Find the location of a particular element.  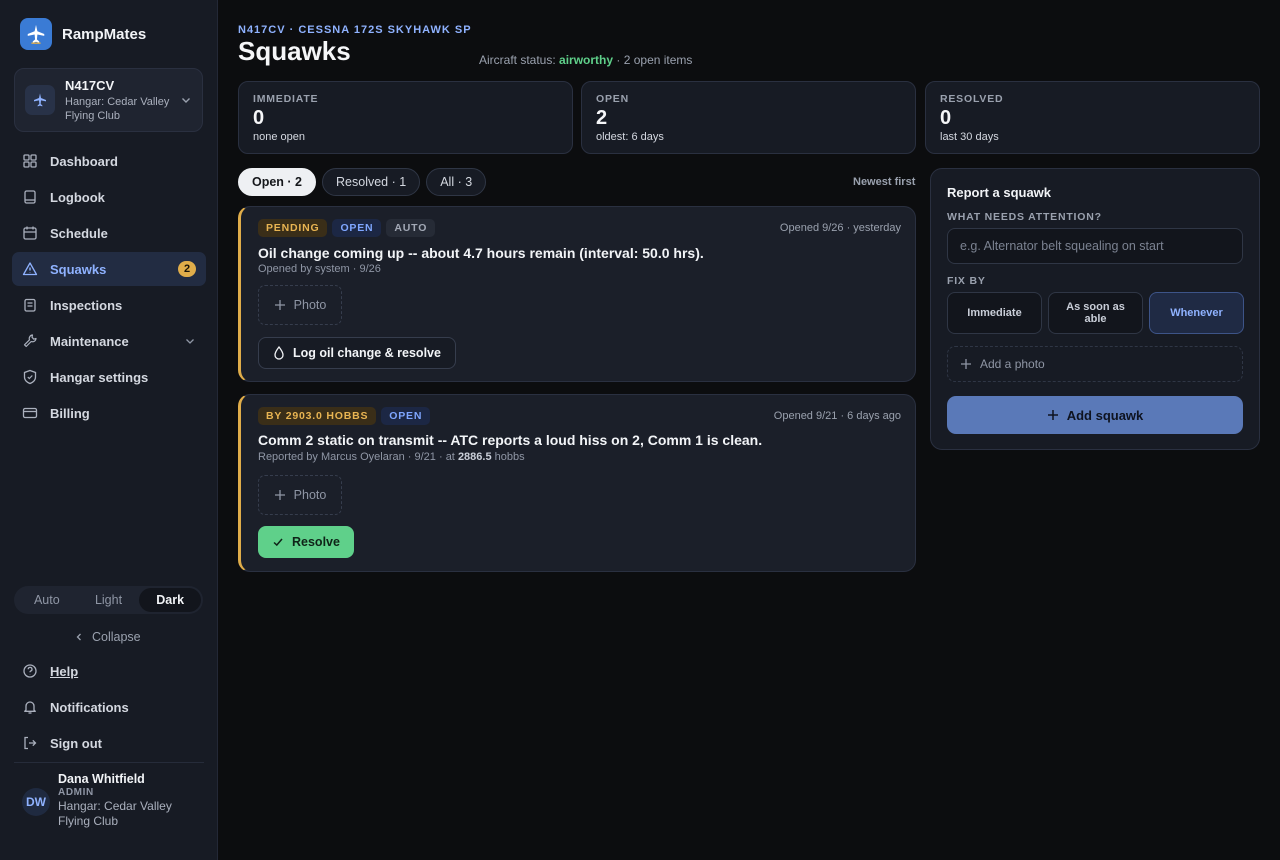

squawks-count-badge: 2 is located at coordinates (187, 269).